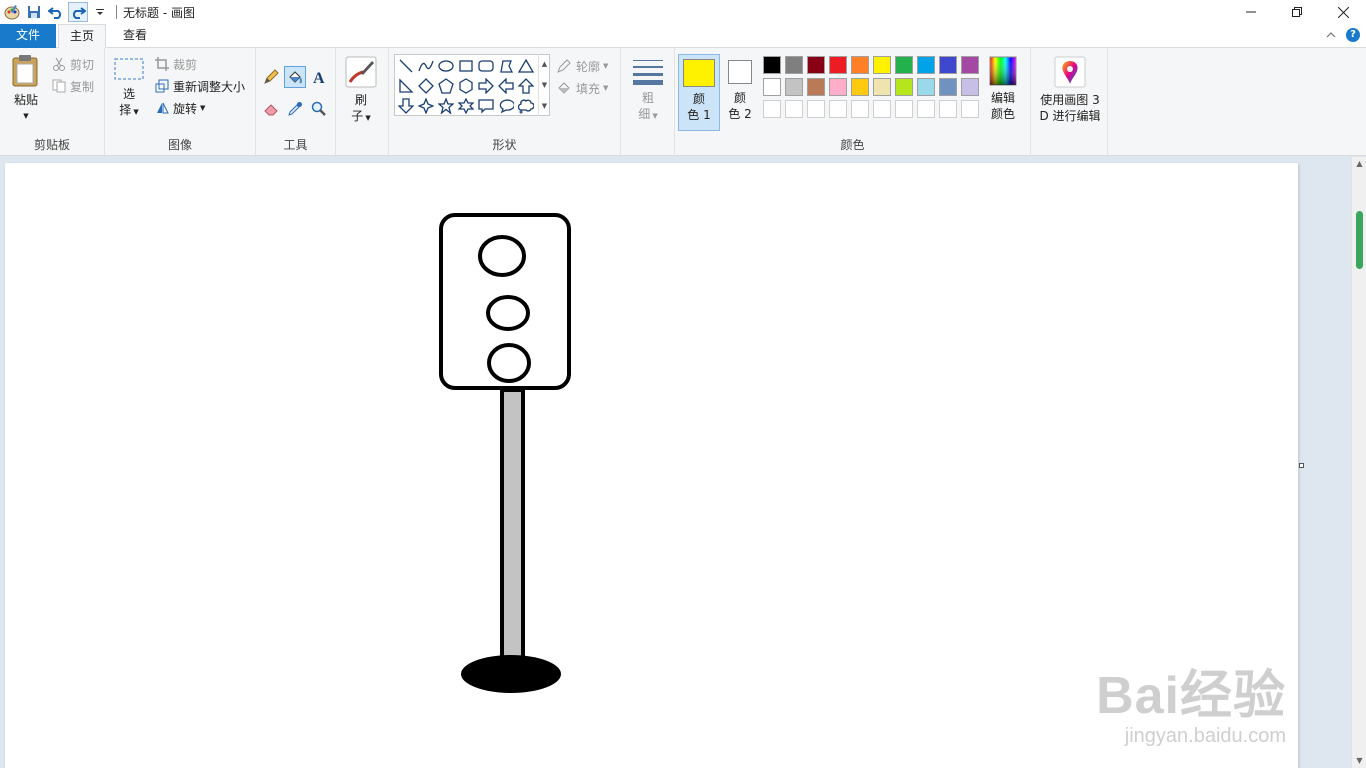 This screenshot has height=768, width=1366. What do you see at coordinates (446, 86) in the screenshot?
I see `pentagon-shape-icon` at bounding box center [446, 86].